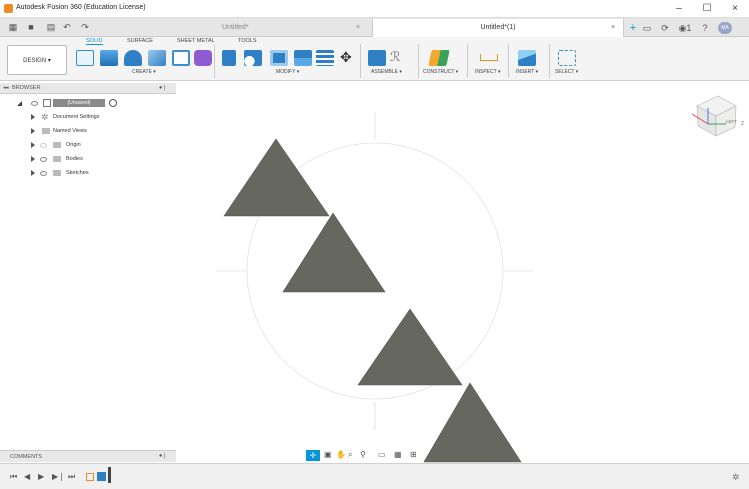  Describe the element at coordinates (374, 476) in the screenshot. I see `timeline-bar: ⏮ ◀ ▶ ▶❘ ⏭ ✲` at that location.